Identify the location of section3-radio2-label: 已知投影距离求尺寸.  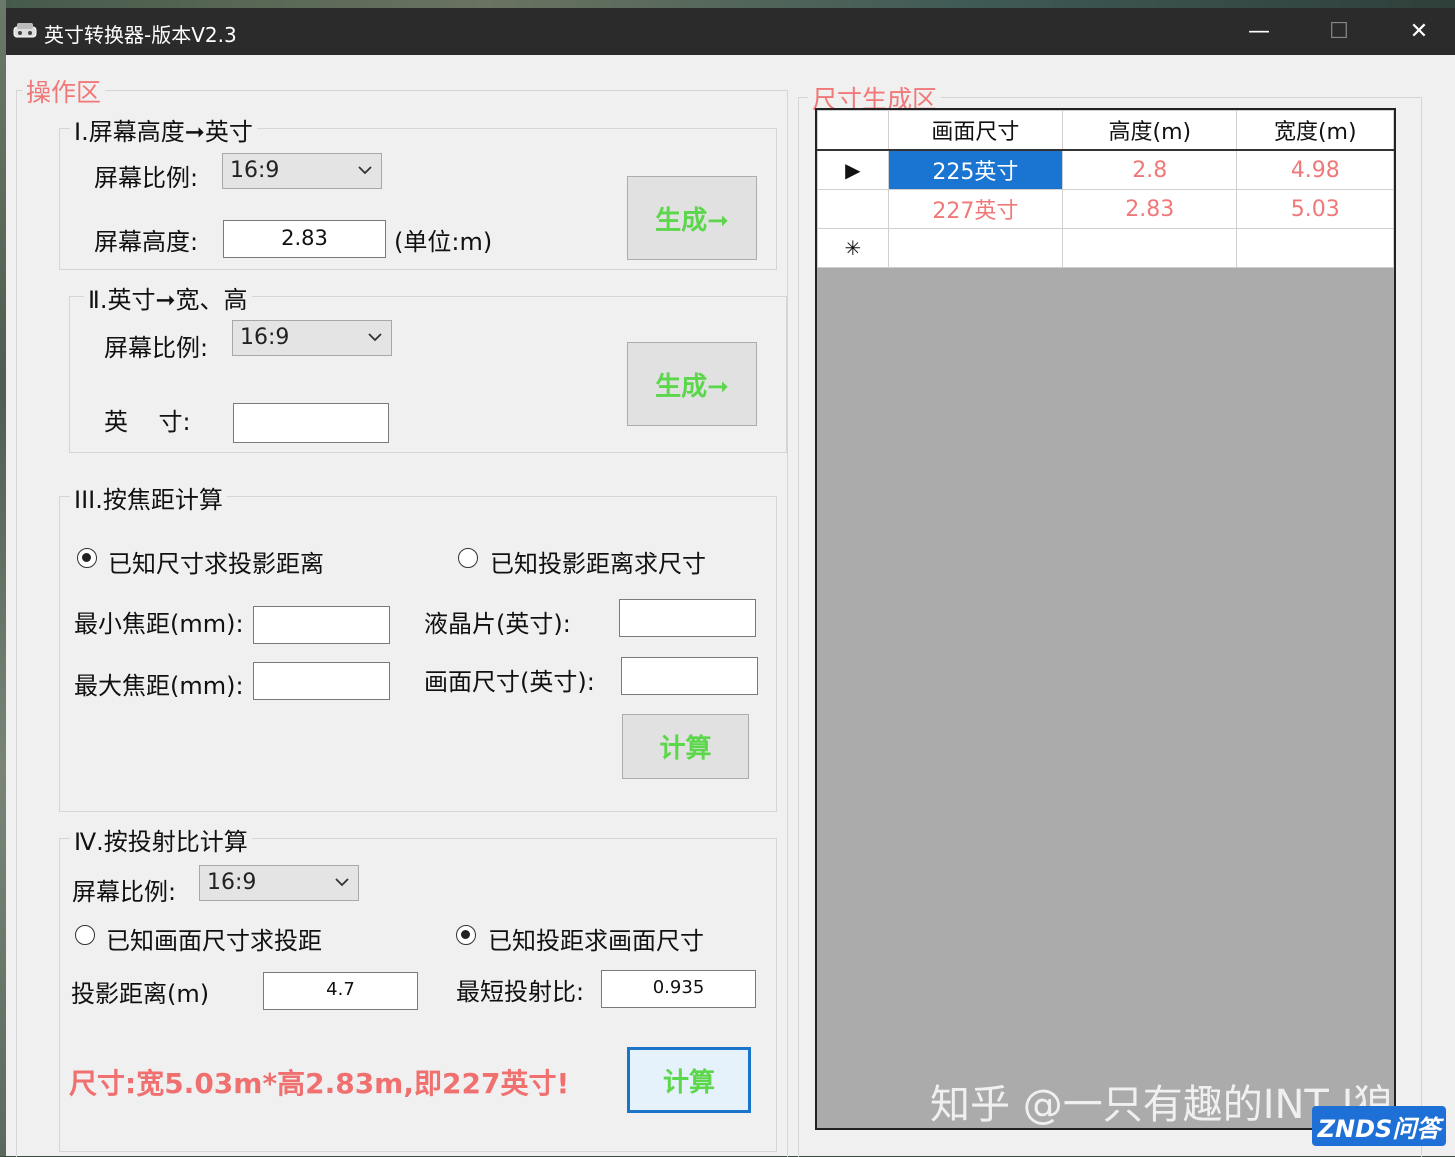
(598, 564).